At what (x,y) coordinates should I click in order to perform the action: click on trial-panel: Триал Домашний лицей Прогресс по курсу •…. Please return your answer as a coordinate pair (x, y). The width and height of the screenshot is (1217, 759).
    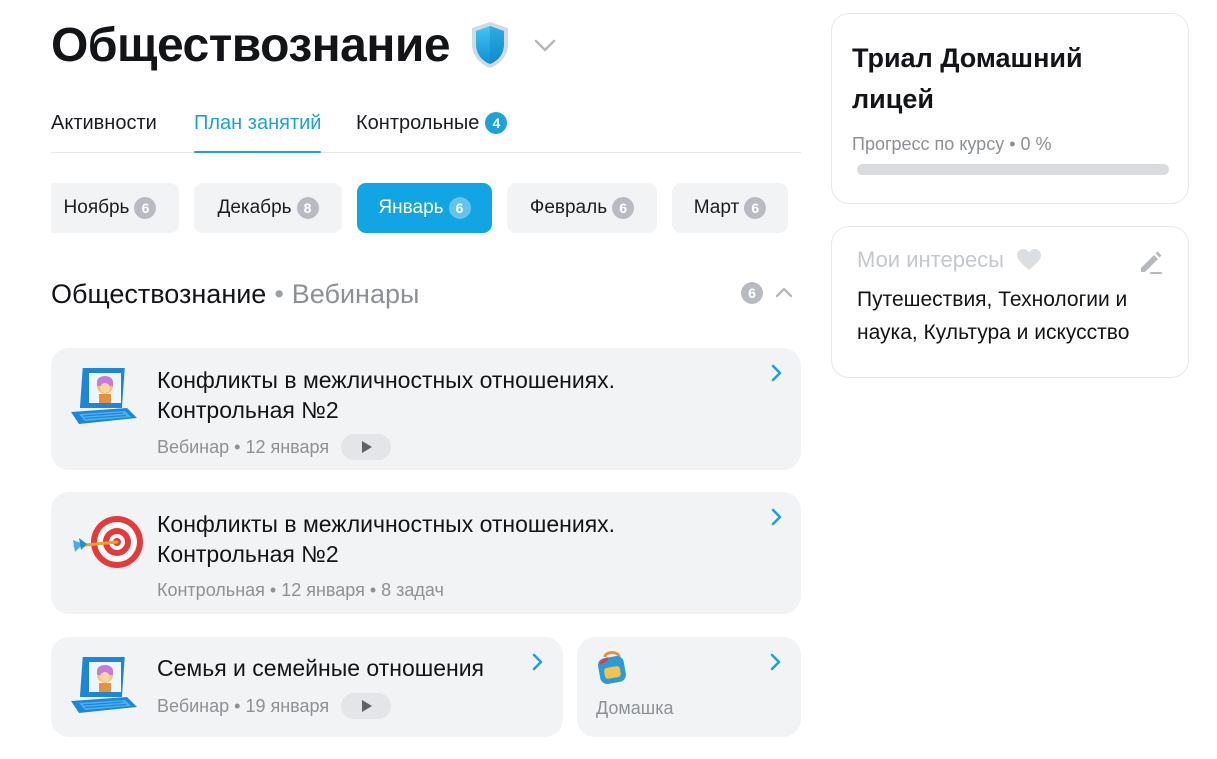
    Looking at the image, I should click on (1010, 108).